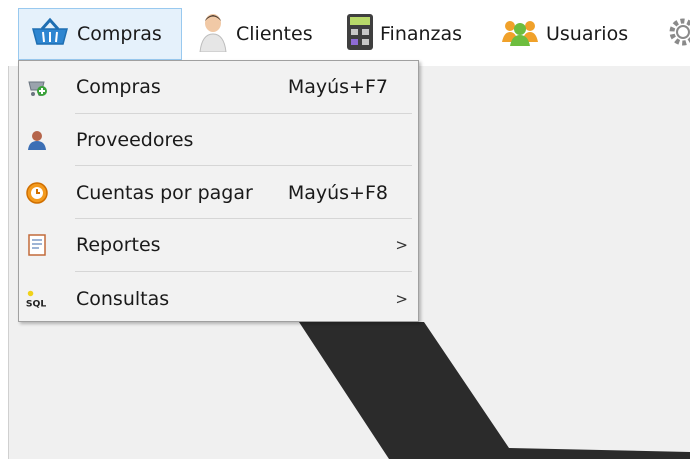 The height and width of the screenshot is (459, 690). What do you see at coordinates (520, 34) in the screenshot?
I see `users-icon` at bounding box center [520, 34].